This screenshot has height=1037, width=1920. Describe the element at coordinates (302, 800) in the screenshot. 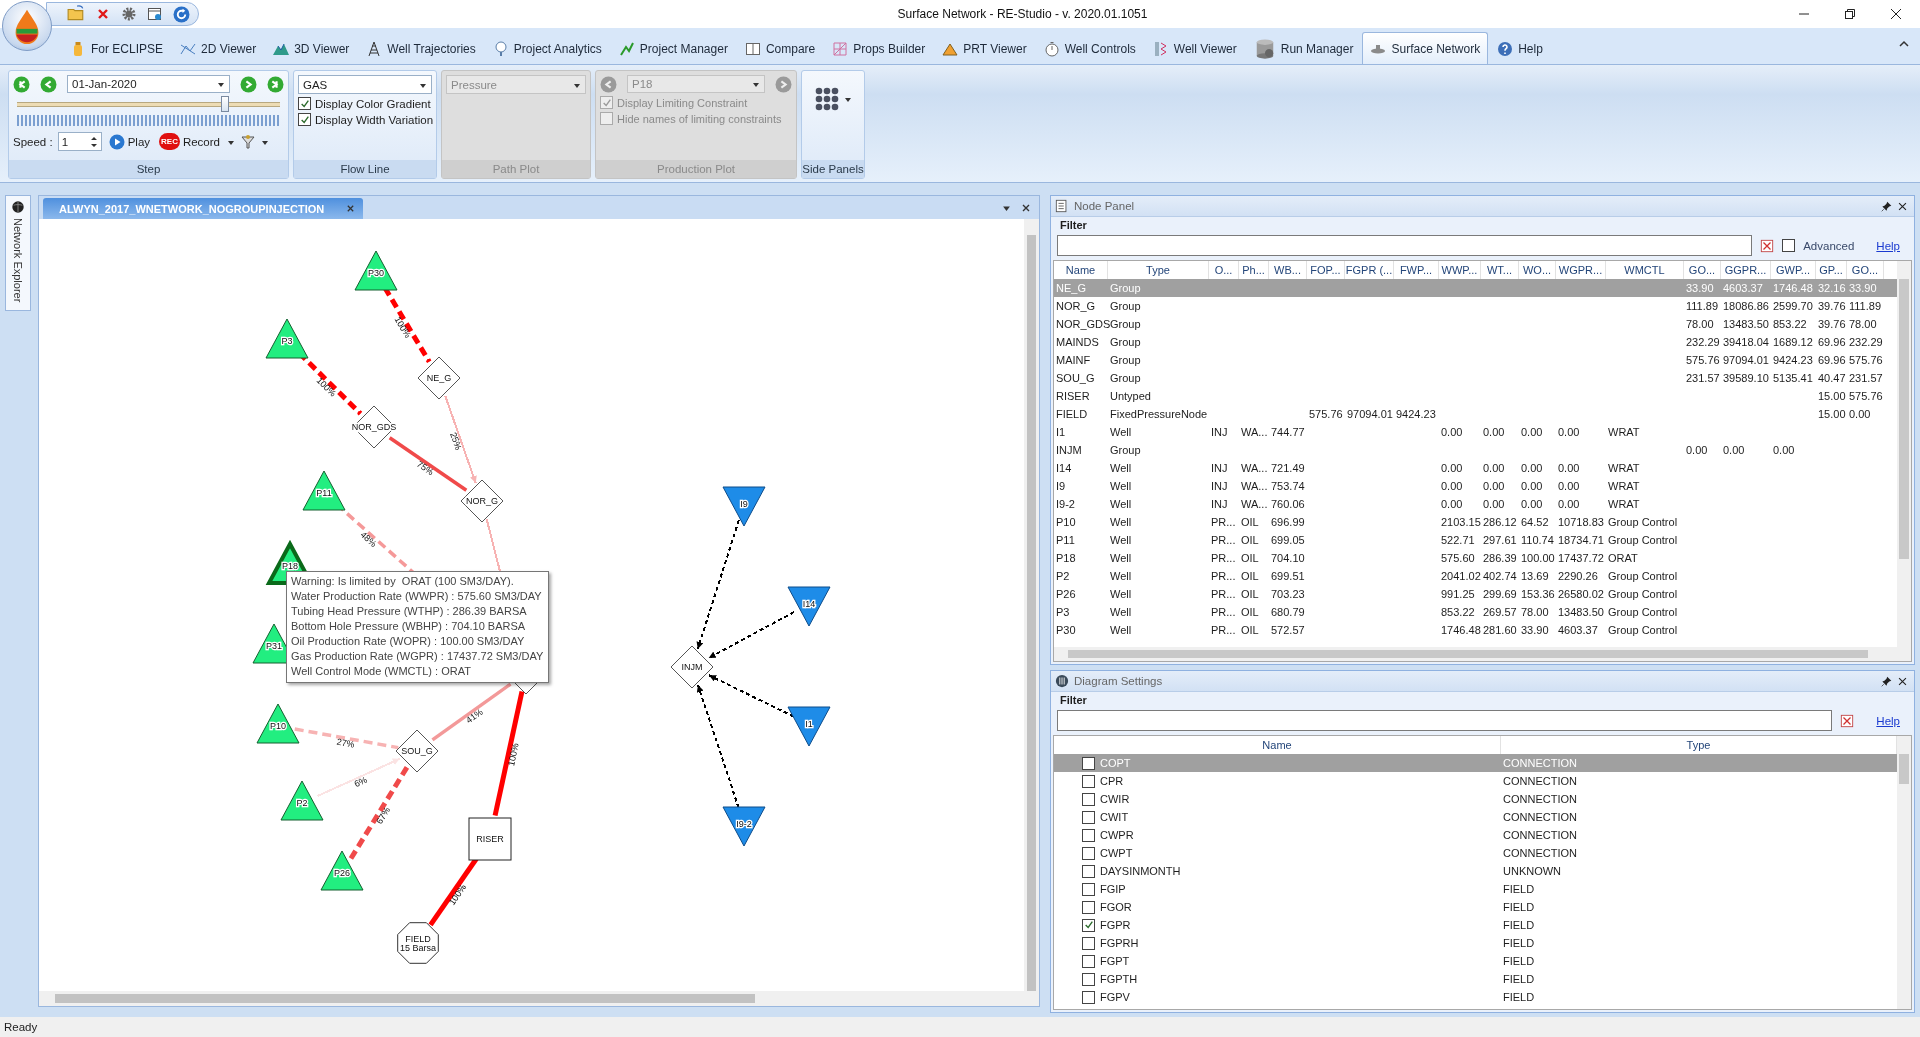

I see `producer-node: P2` at that location.